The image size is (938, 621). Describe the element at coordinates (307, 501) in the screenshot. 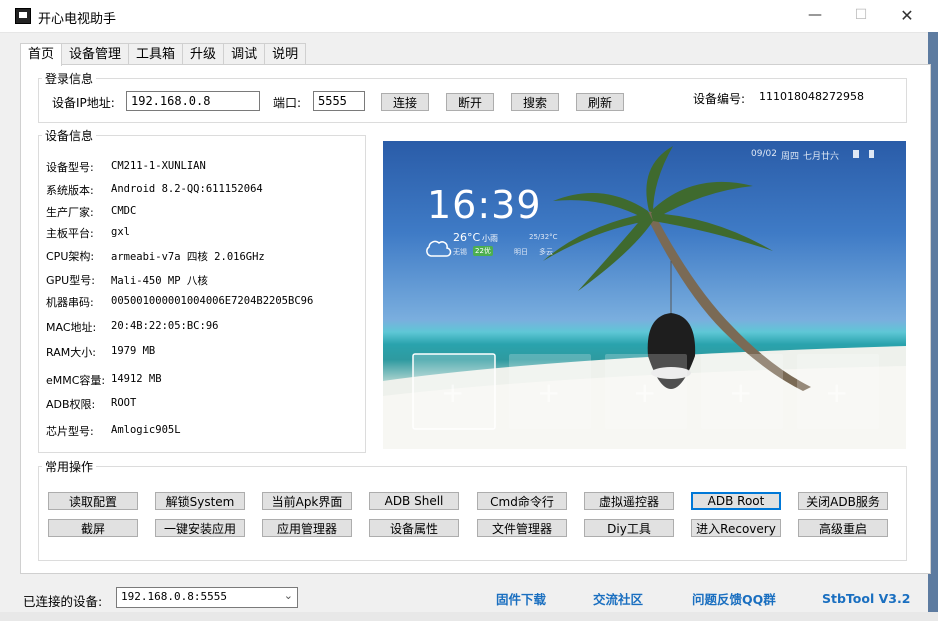

I see `current-apk-button: 当前Apk界面` at that location.